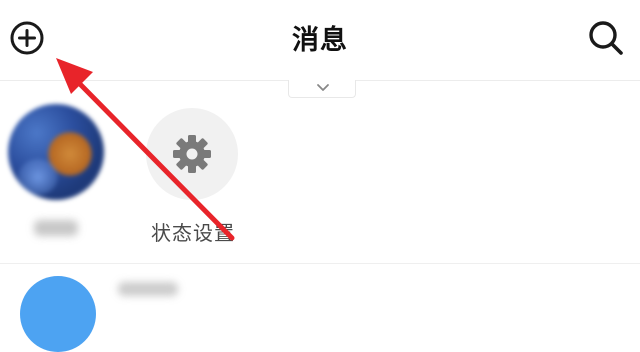 The image size is (640, 352). Describe the element at coordinates (38, 177) in the screenshot. I see `avatar-blur-detail` at that location.